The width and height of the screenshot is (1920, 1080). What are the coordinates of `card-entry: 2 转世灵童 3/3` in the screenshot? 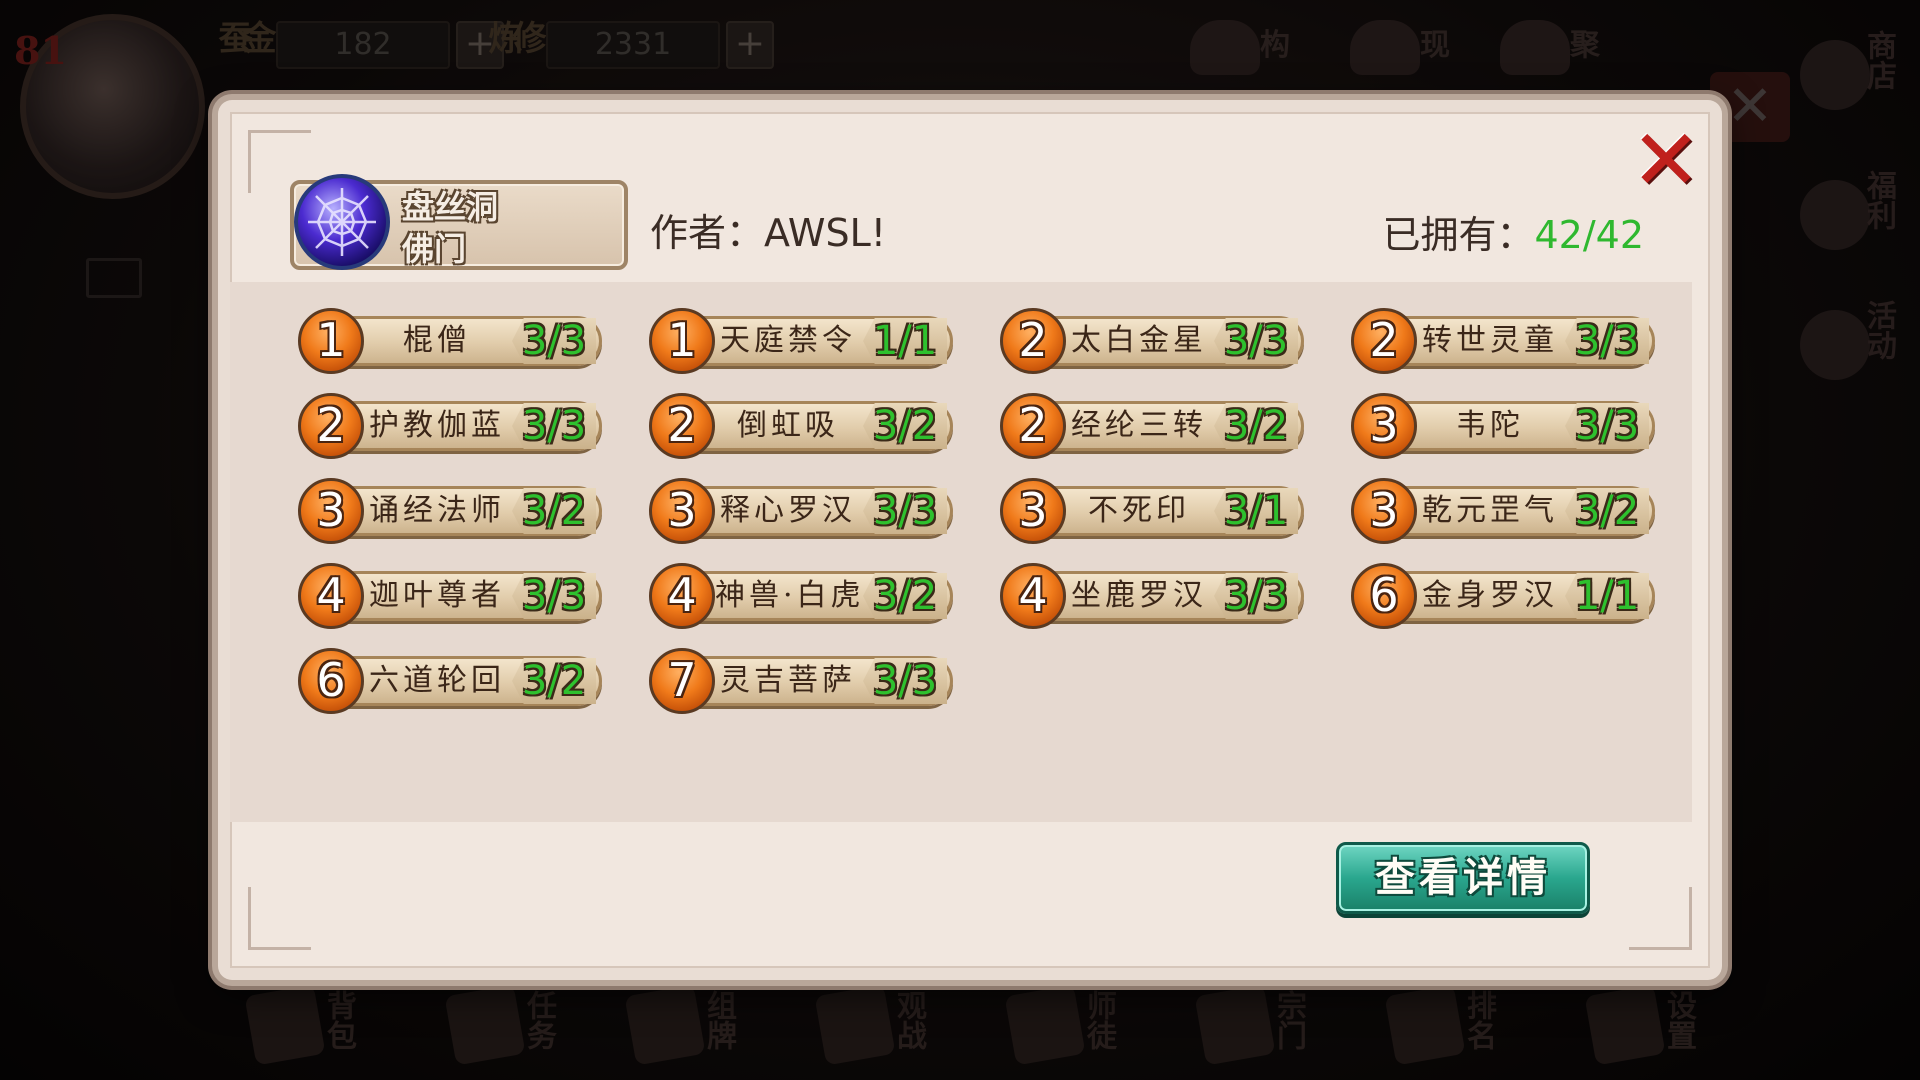 It's located at (1497, 340).